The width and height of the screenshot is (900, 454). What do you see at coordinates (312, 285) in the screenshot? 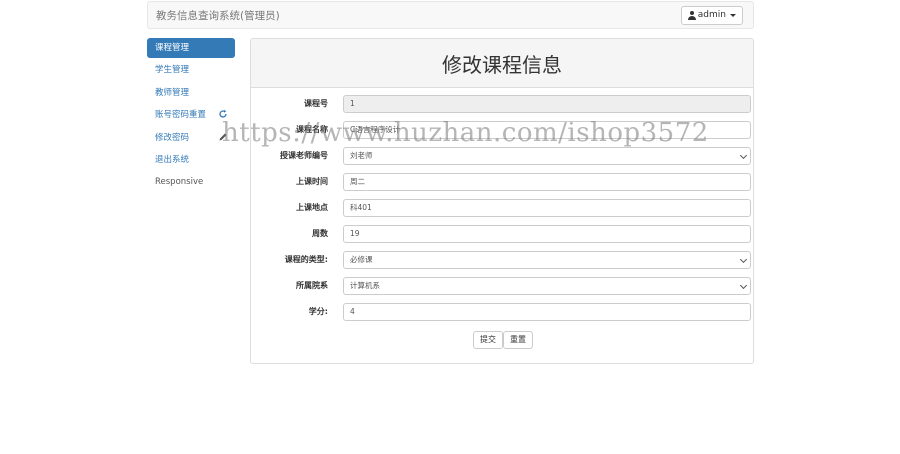
I see `dept-label: 所属院系` at bounding box center [312, 285].